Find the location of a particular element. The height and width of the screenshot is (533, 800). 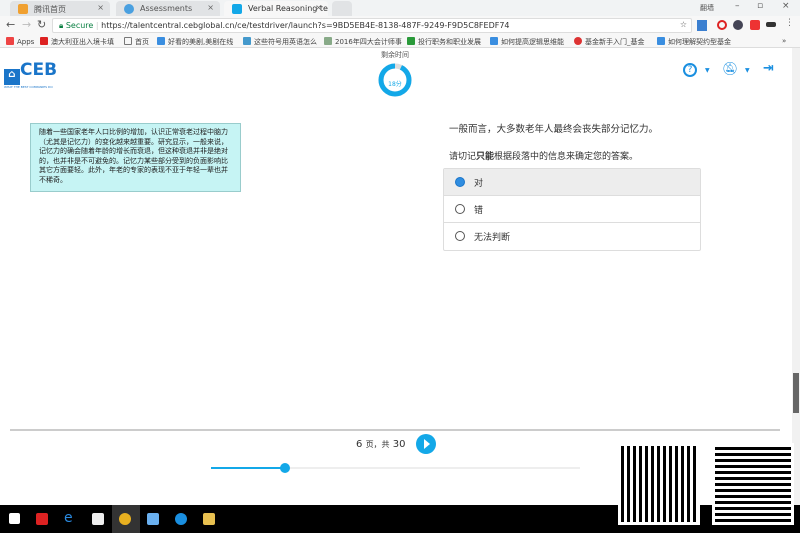

bookmark: 澳大利亚出入境卡填 is located at coordinates (77, 42).